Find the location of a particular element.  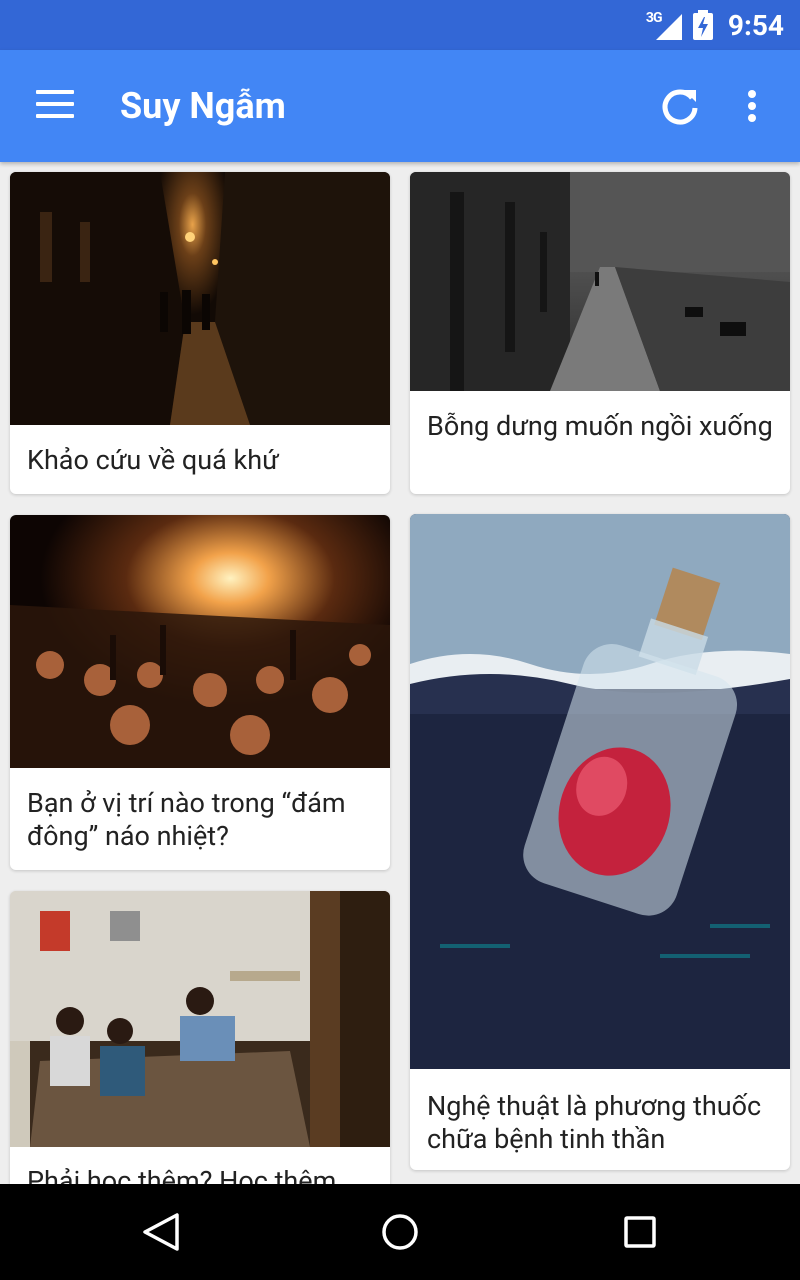

home-button is located at coordinates (400, 1232).